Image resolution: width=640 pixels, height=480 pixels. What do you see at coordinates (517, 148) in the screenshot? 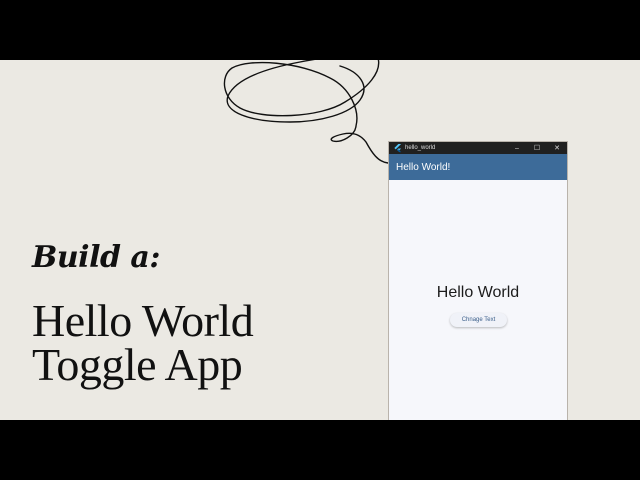
I see `minimize-button: –` at bounding box center [517, 148].